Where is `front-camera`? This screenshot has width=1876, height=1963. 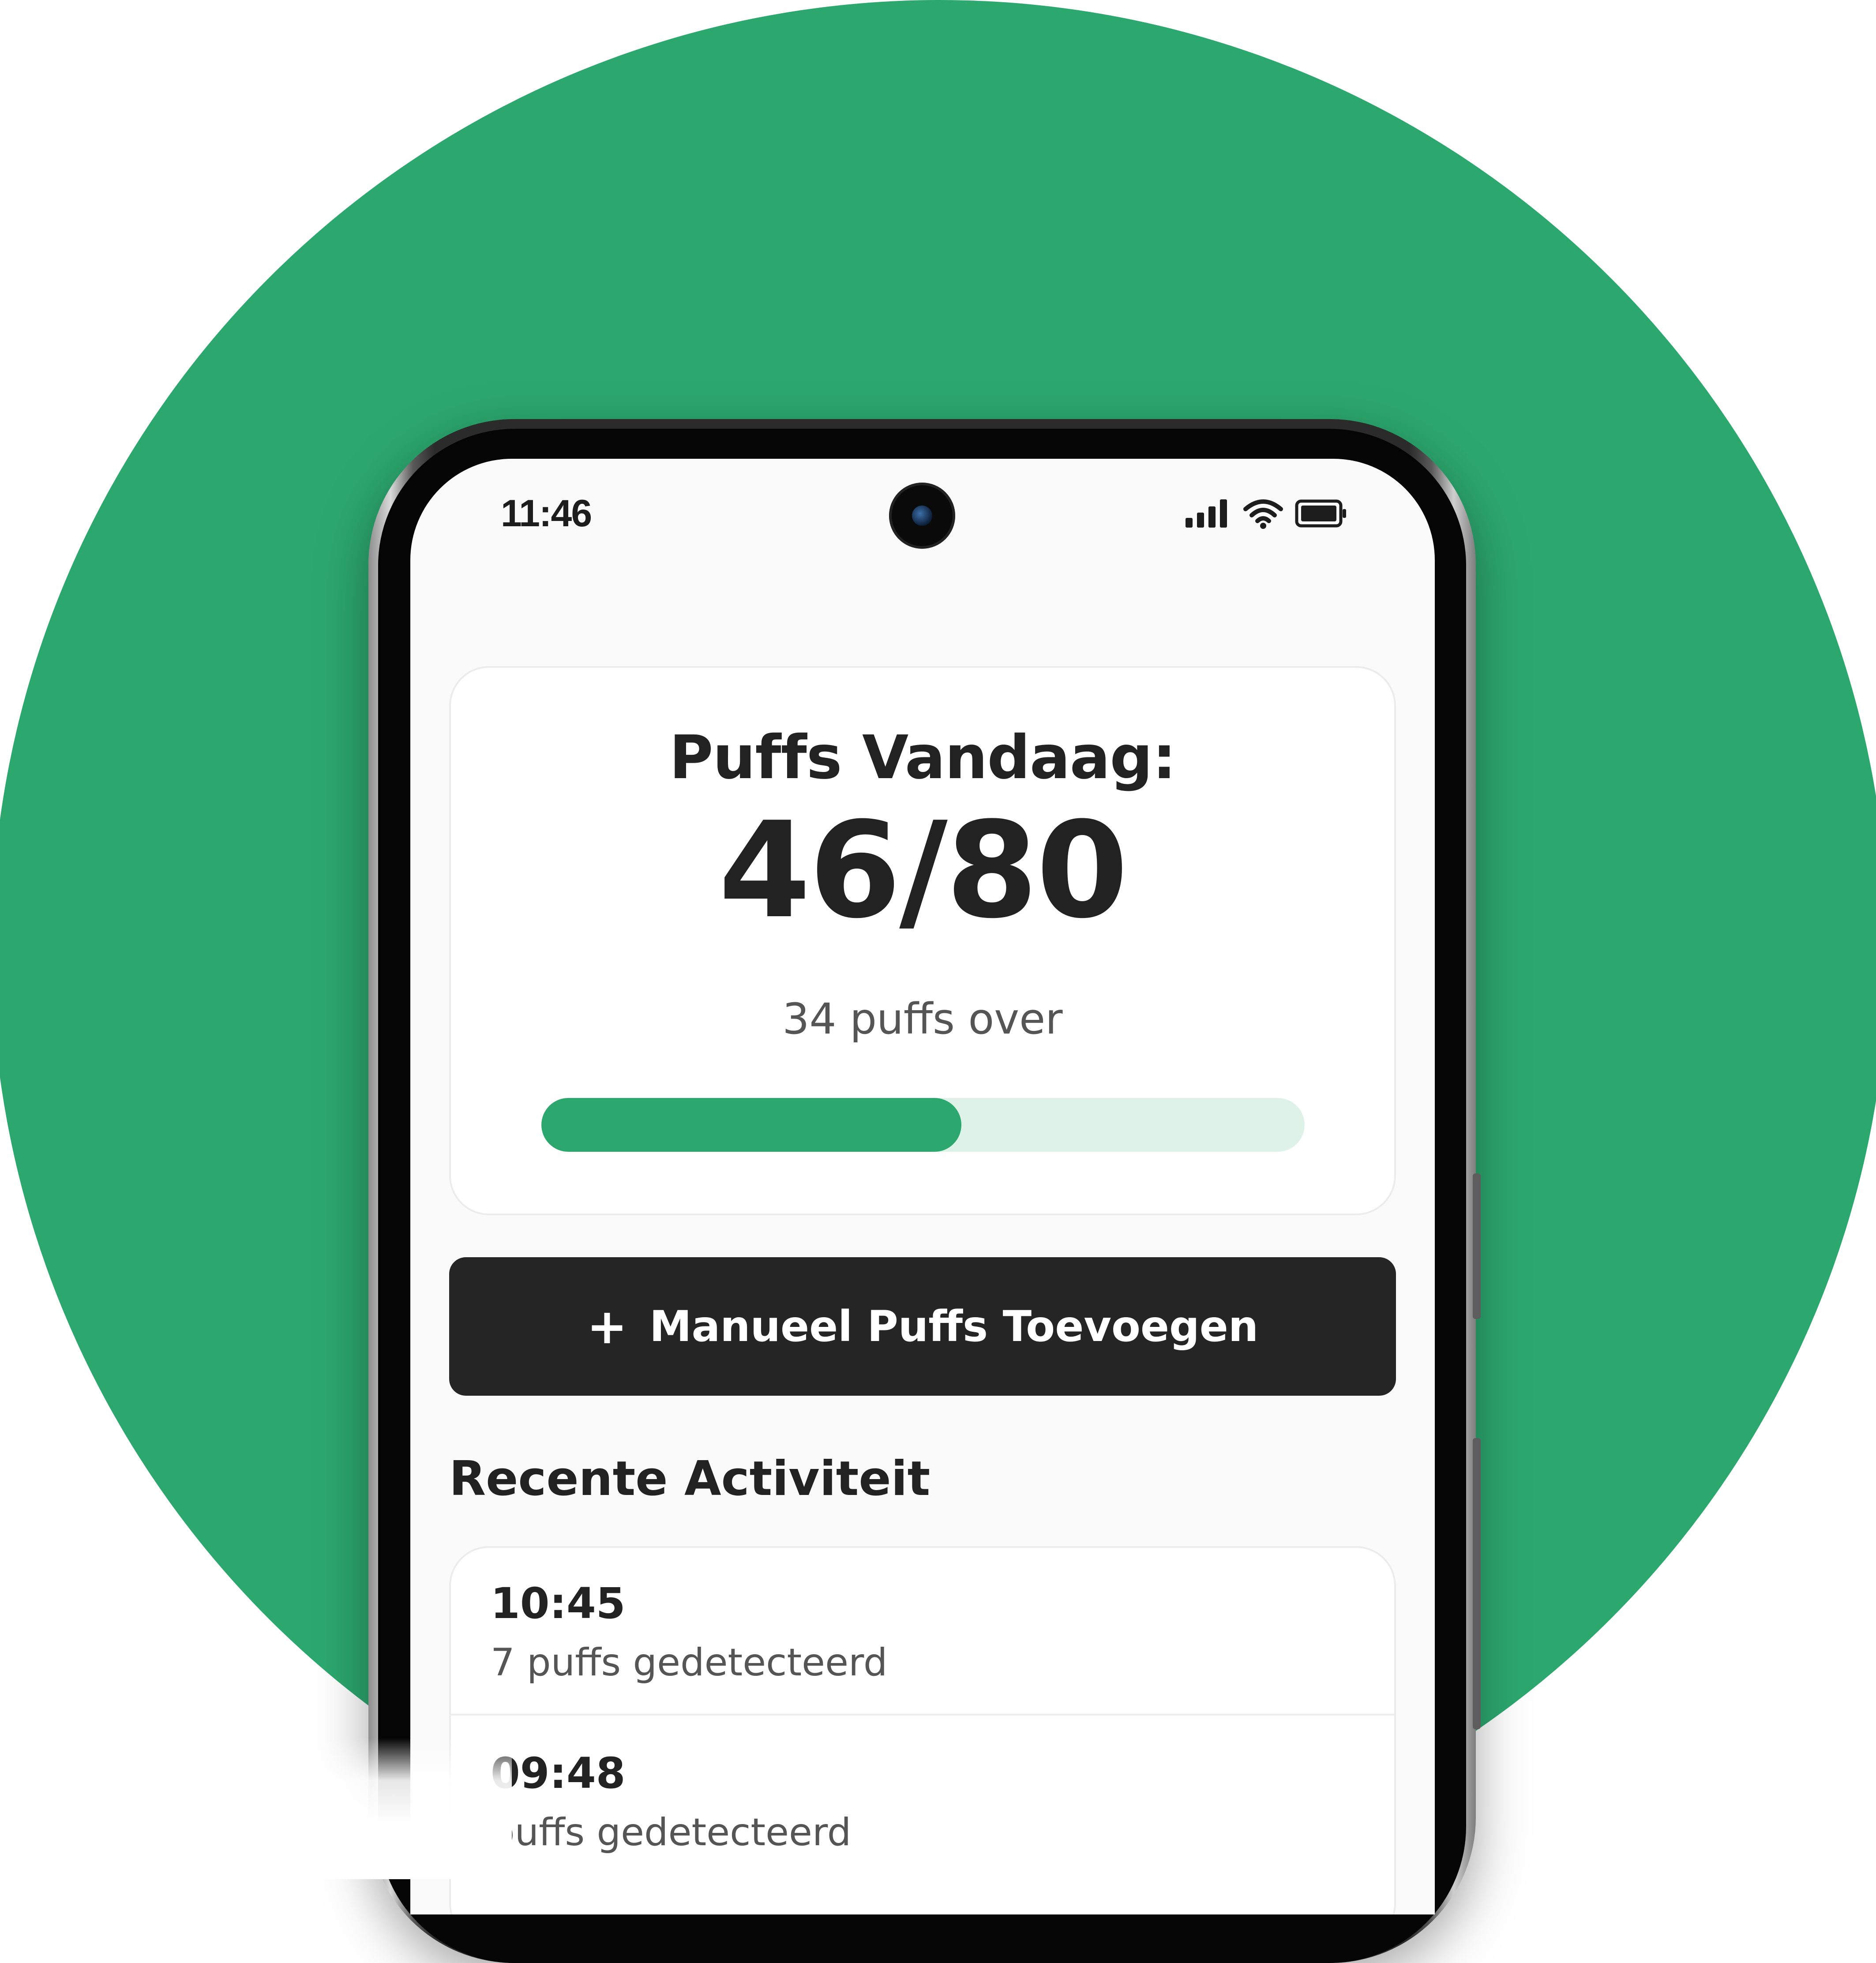
front-camera is located at coordinates (922, 516).